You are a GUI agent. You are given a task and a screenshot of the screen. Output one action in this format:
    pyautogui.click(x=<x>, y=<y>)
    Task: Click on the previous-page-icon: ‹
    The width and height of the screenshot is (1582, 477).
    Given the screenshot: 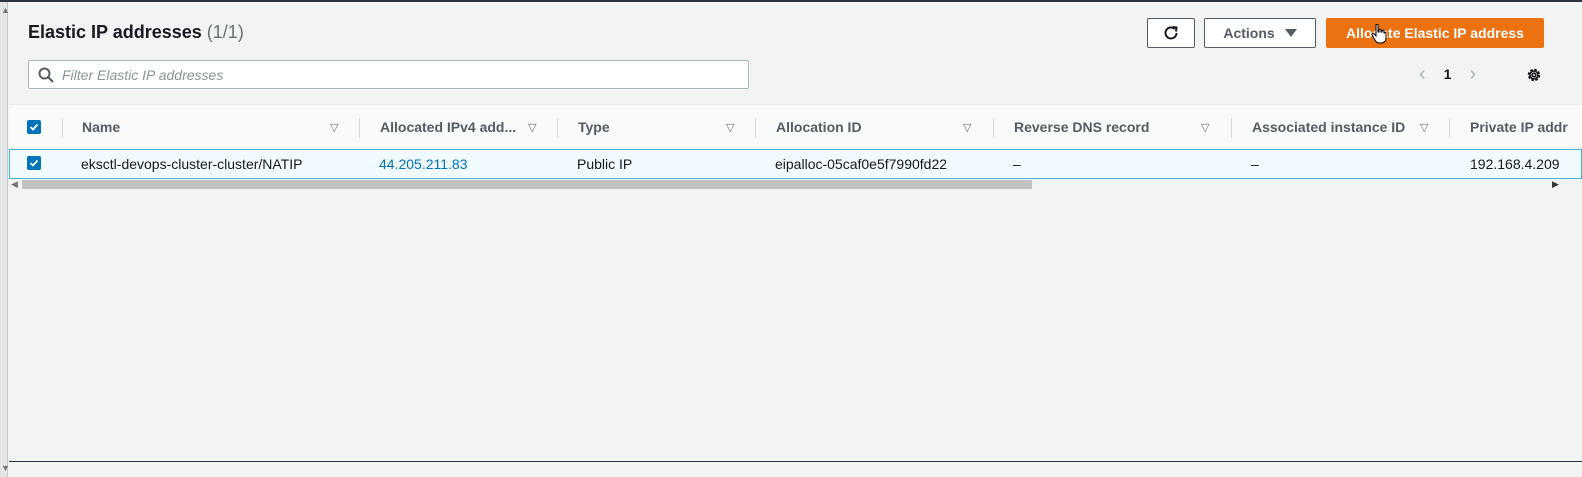 What is the action you would take?
    pyautogui.click(x=1422, y=74)
    